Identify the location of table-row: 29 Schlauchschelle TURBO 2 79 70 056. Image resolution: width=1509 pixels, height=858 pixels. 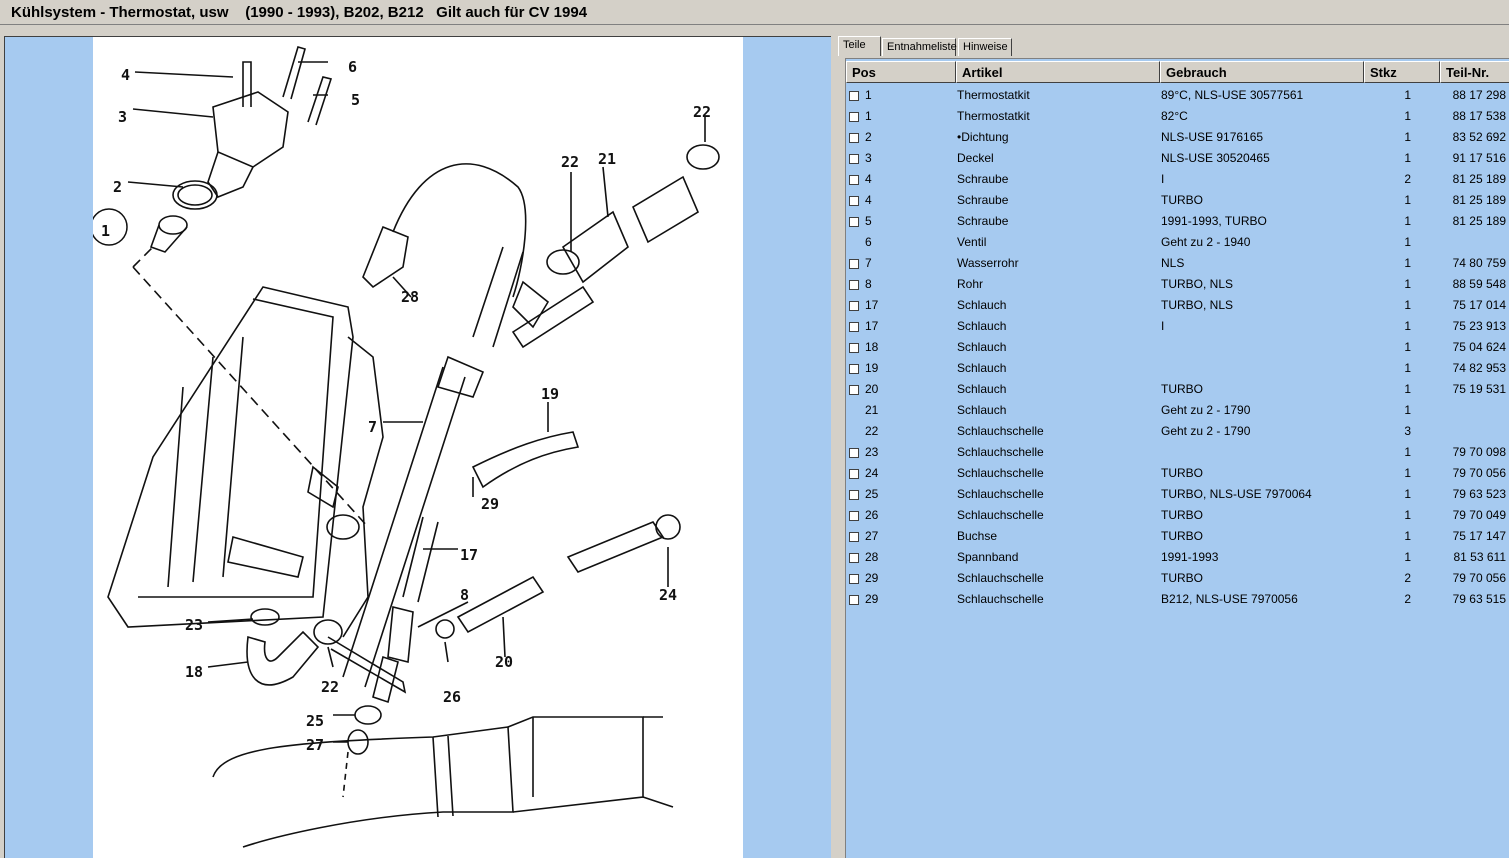
(1177, 576).